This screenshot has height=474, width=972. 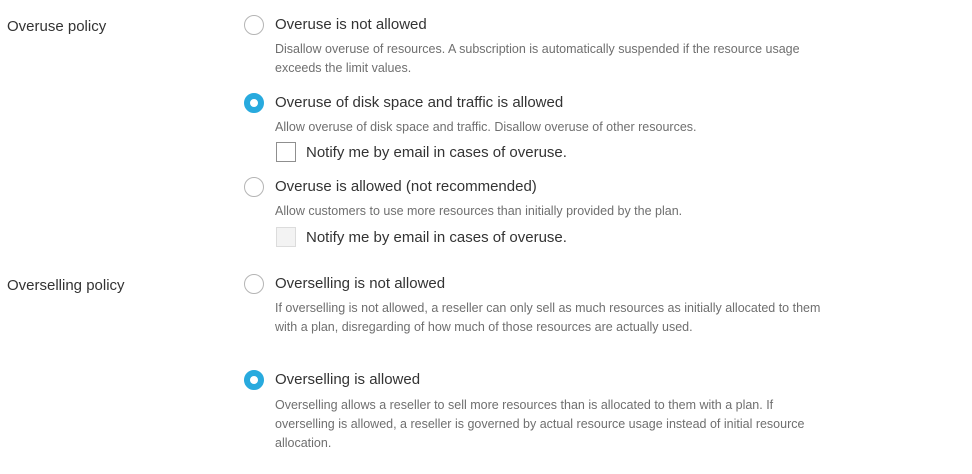 What do you see at coordinates (436, 153) in the screenshot?
I see `notify-overuse-label: Notify me by email in cases of overuse.` at bounding box center [436, 153].